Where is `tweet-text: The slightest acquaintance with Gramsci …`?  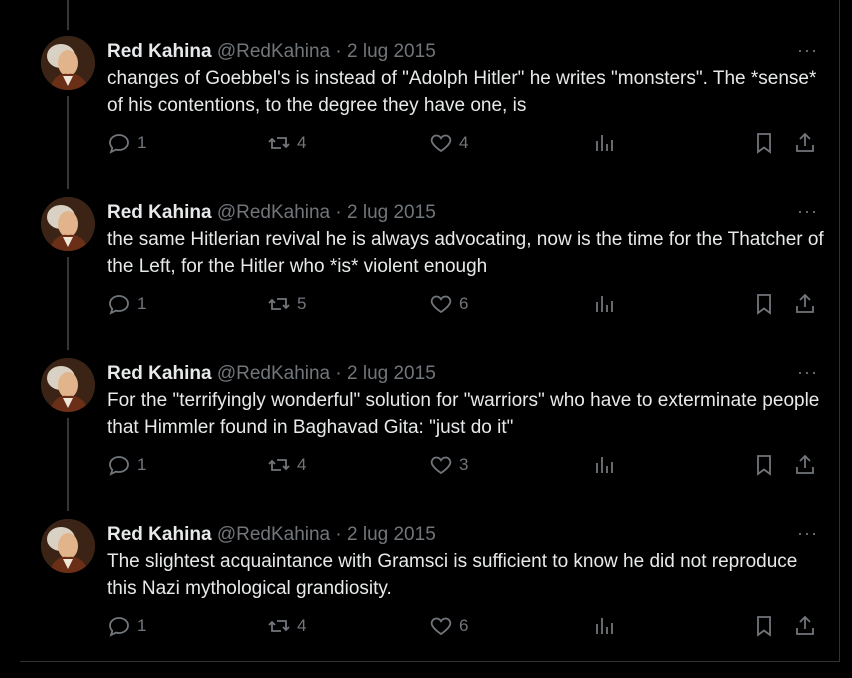 tweet-text: The slightest acquaintance with Gramsci … is located at coordinates (452, 575).